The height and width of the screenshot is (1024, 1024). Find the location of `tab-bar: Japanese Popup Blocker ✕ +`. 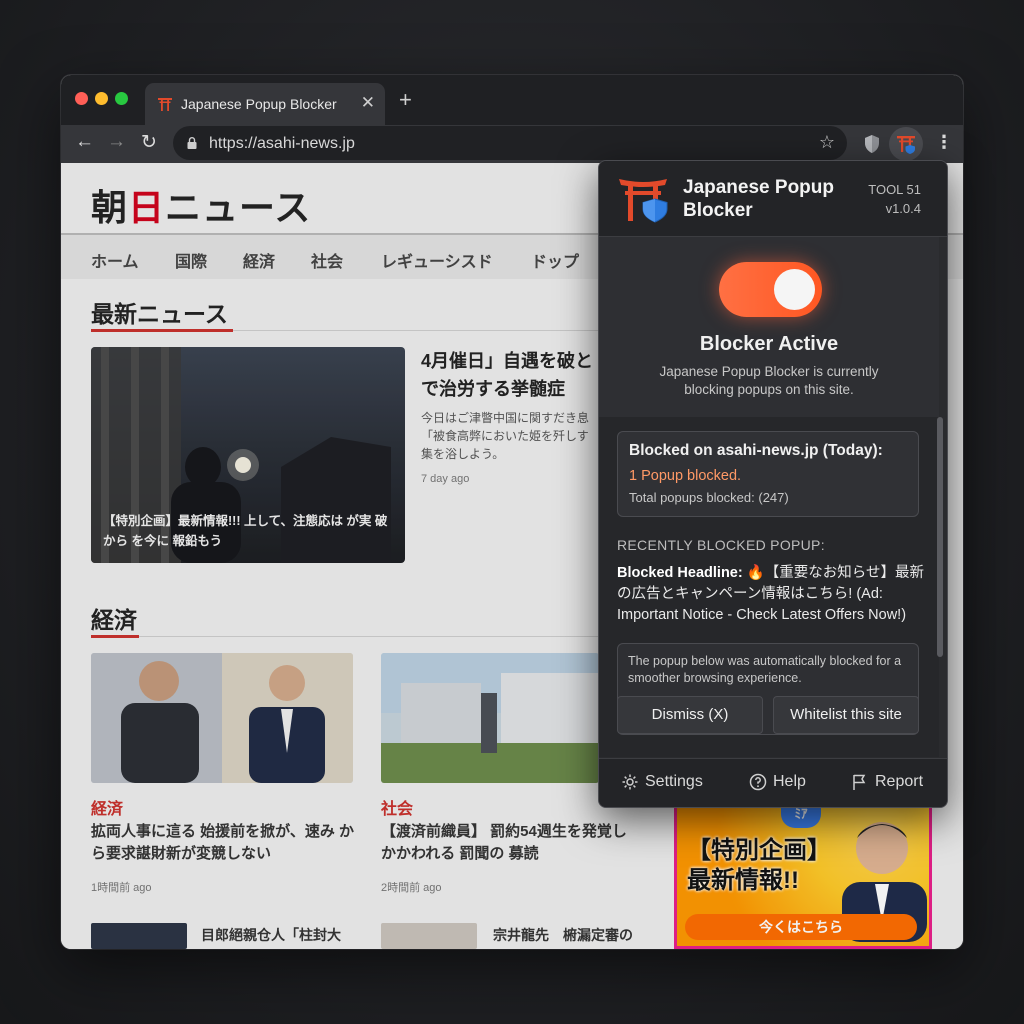

tab-bar: Japanese Popup Blocker ✕ + is located at coordinates (512, 100).